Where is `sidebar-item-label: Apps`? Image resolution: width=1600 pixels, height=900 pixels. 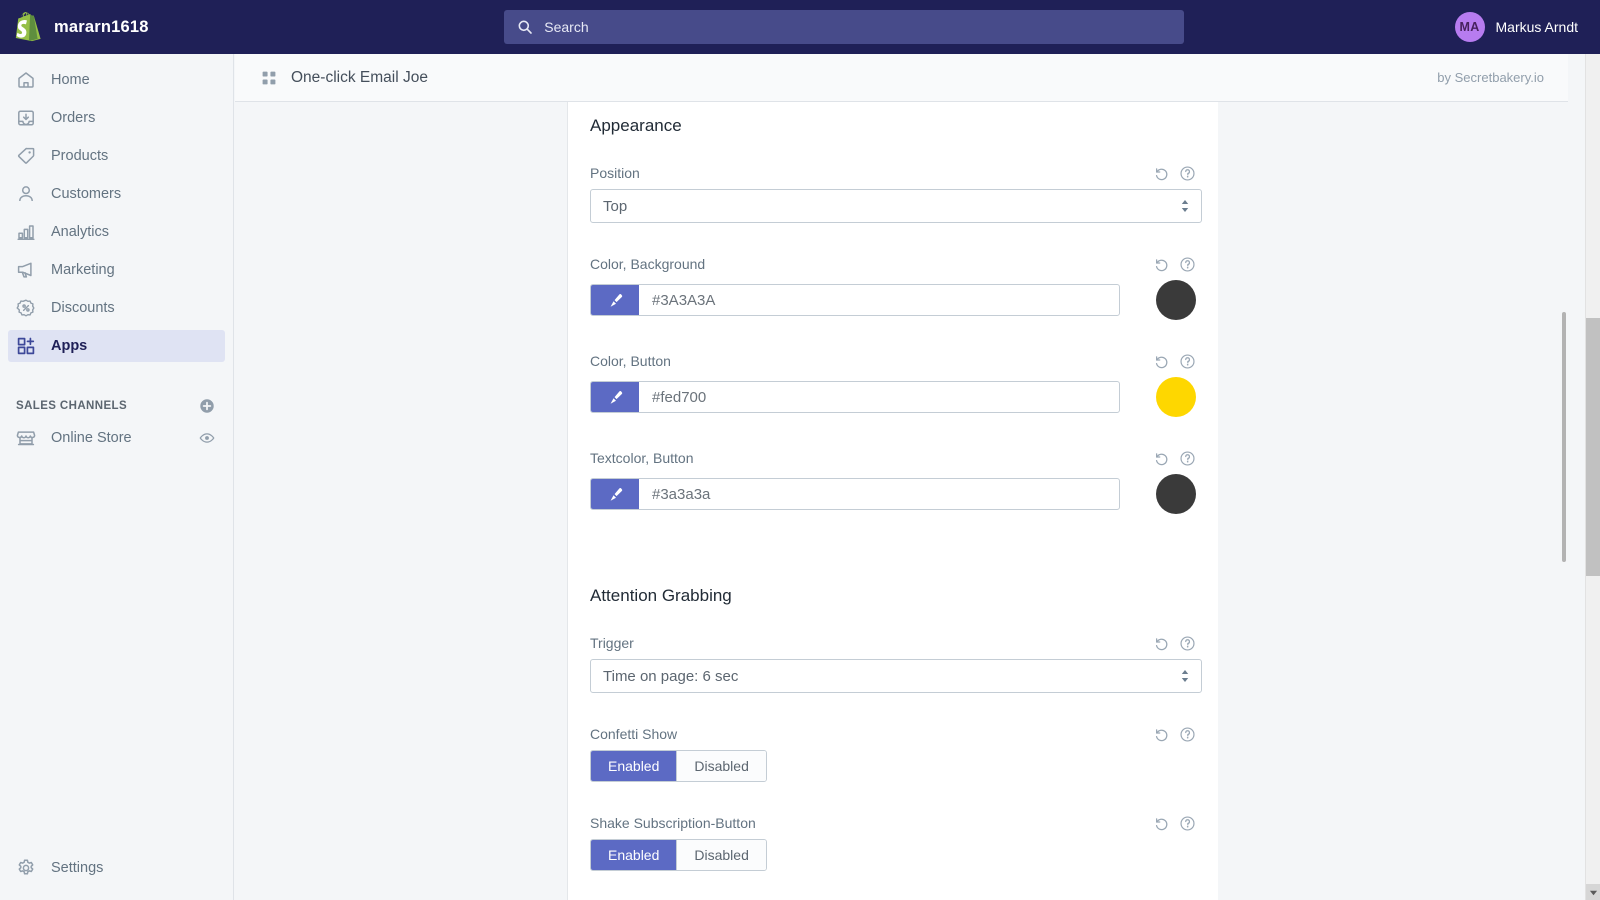 sidebar-item-label: Apps is located at coordinates (69, 346).